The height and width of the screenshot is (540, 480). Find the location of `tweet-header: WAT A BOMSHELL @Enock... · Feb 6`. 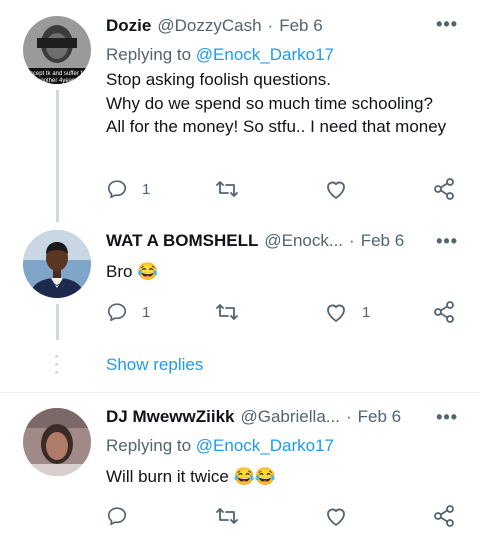

tweet-header: WAT A BOMSHELL @Enock... · Feb 6 is located at coordinates (283, 241).